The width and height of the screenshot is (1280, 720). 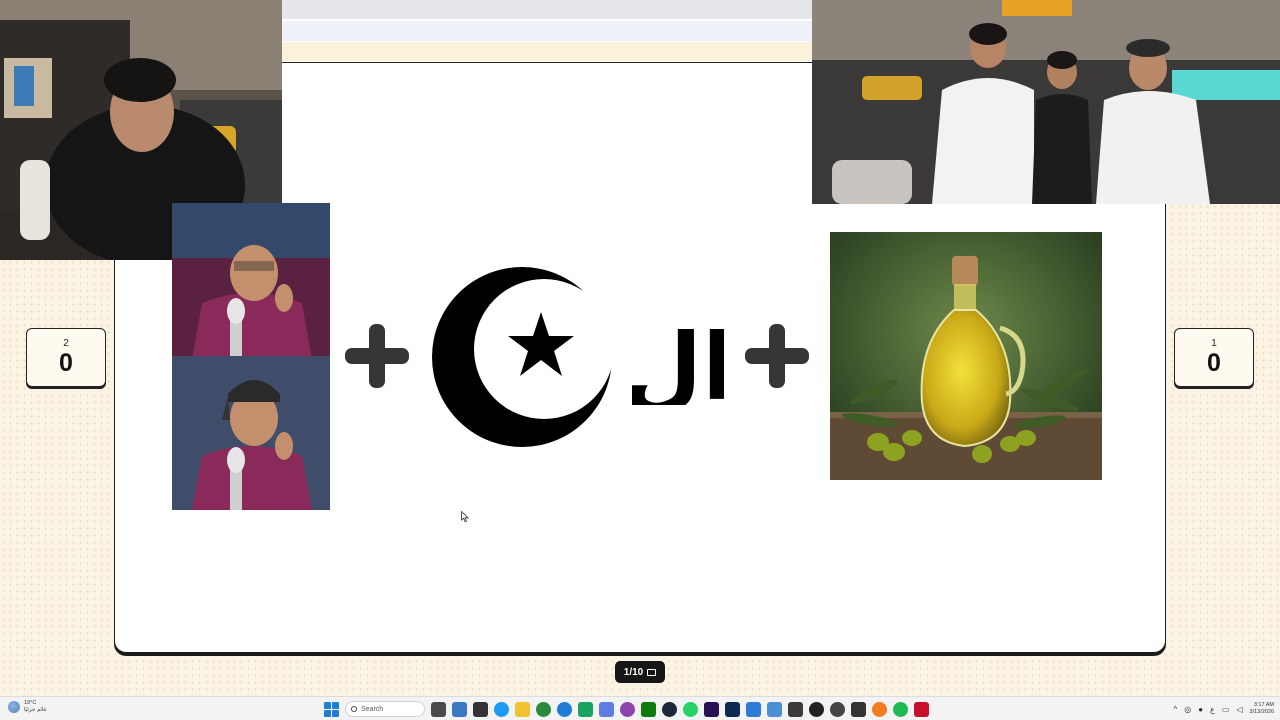 What do you see at coordinates (669, 709) in the screenshot?
I see `steam-icon` at bounding box center [669, 709].